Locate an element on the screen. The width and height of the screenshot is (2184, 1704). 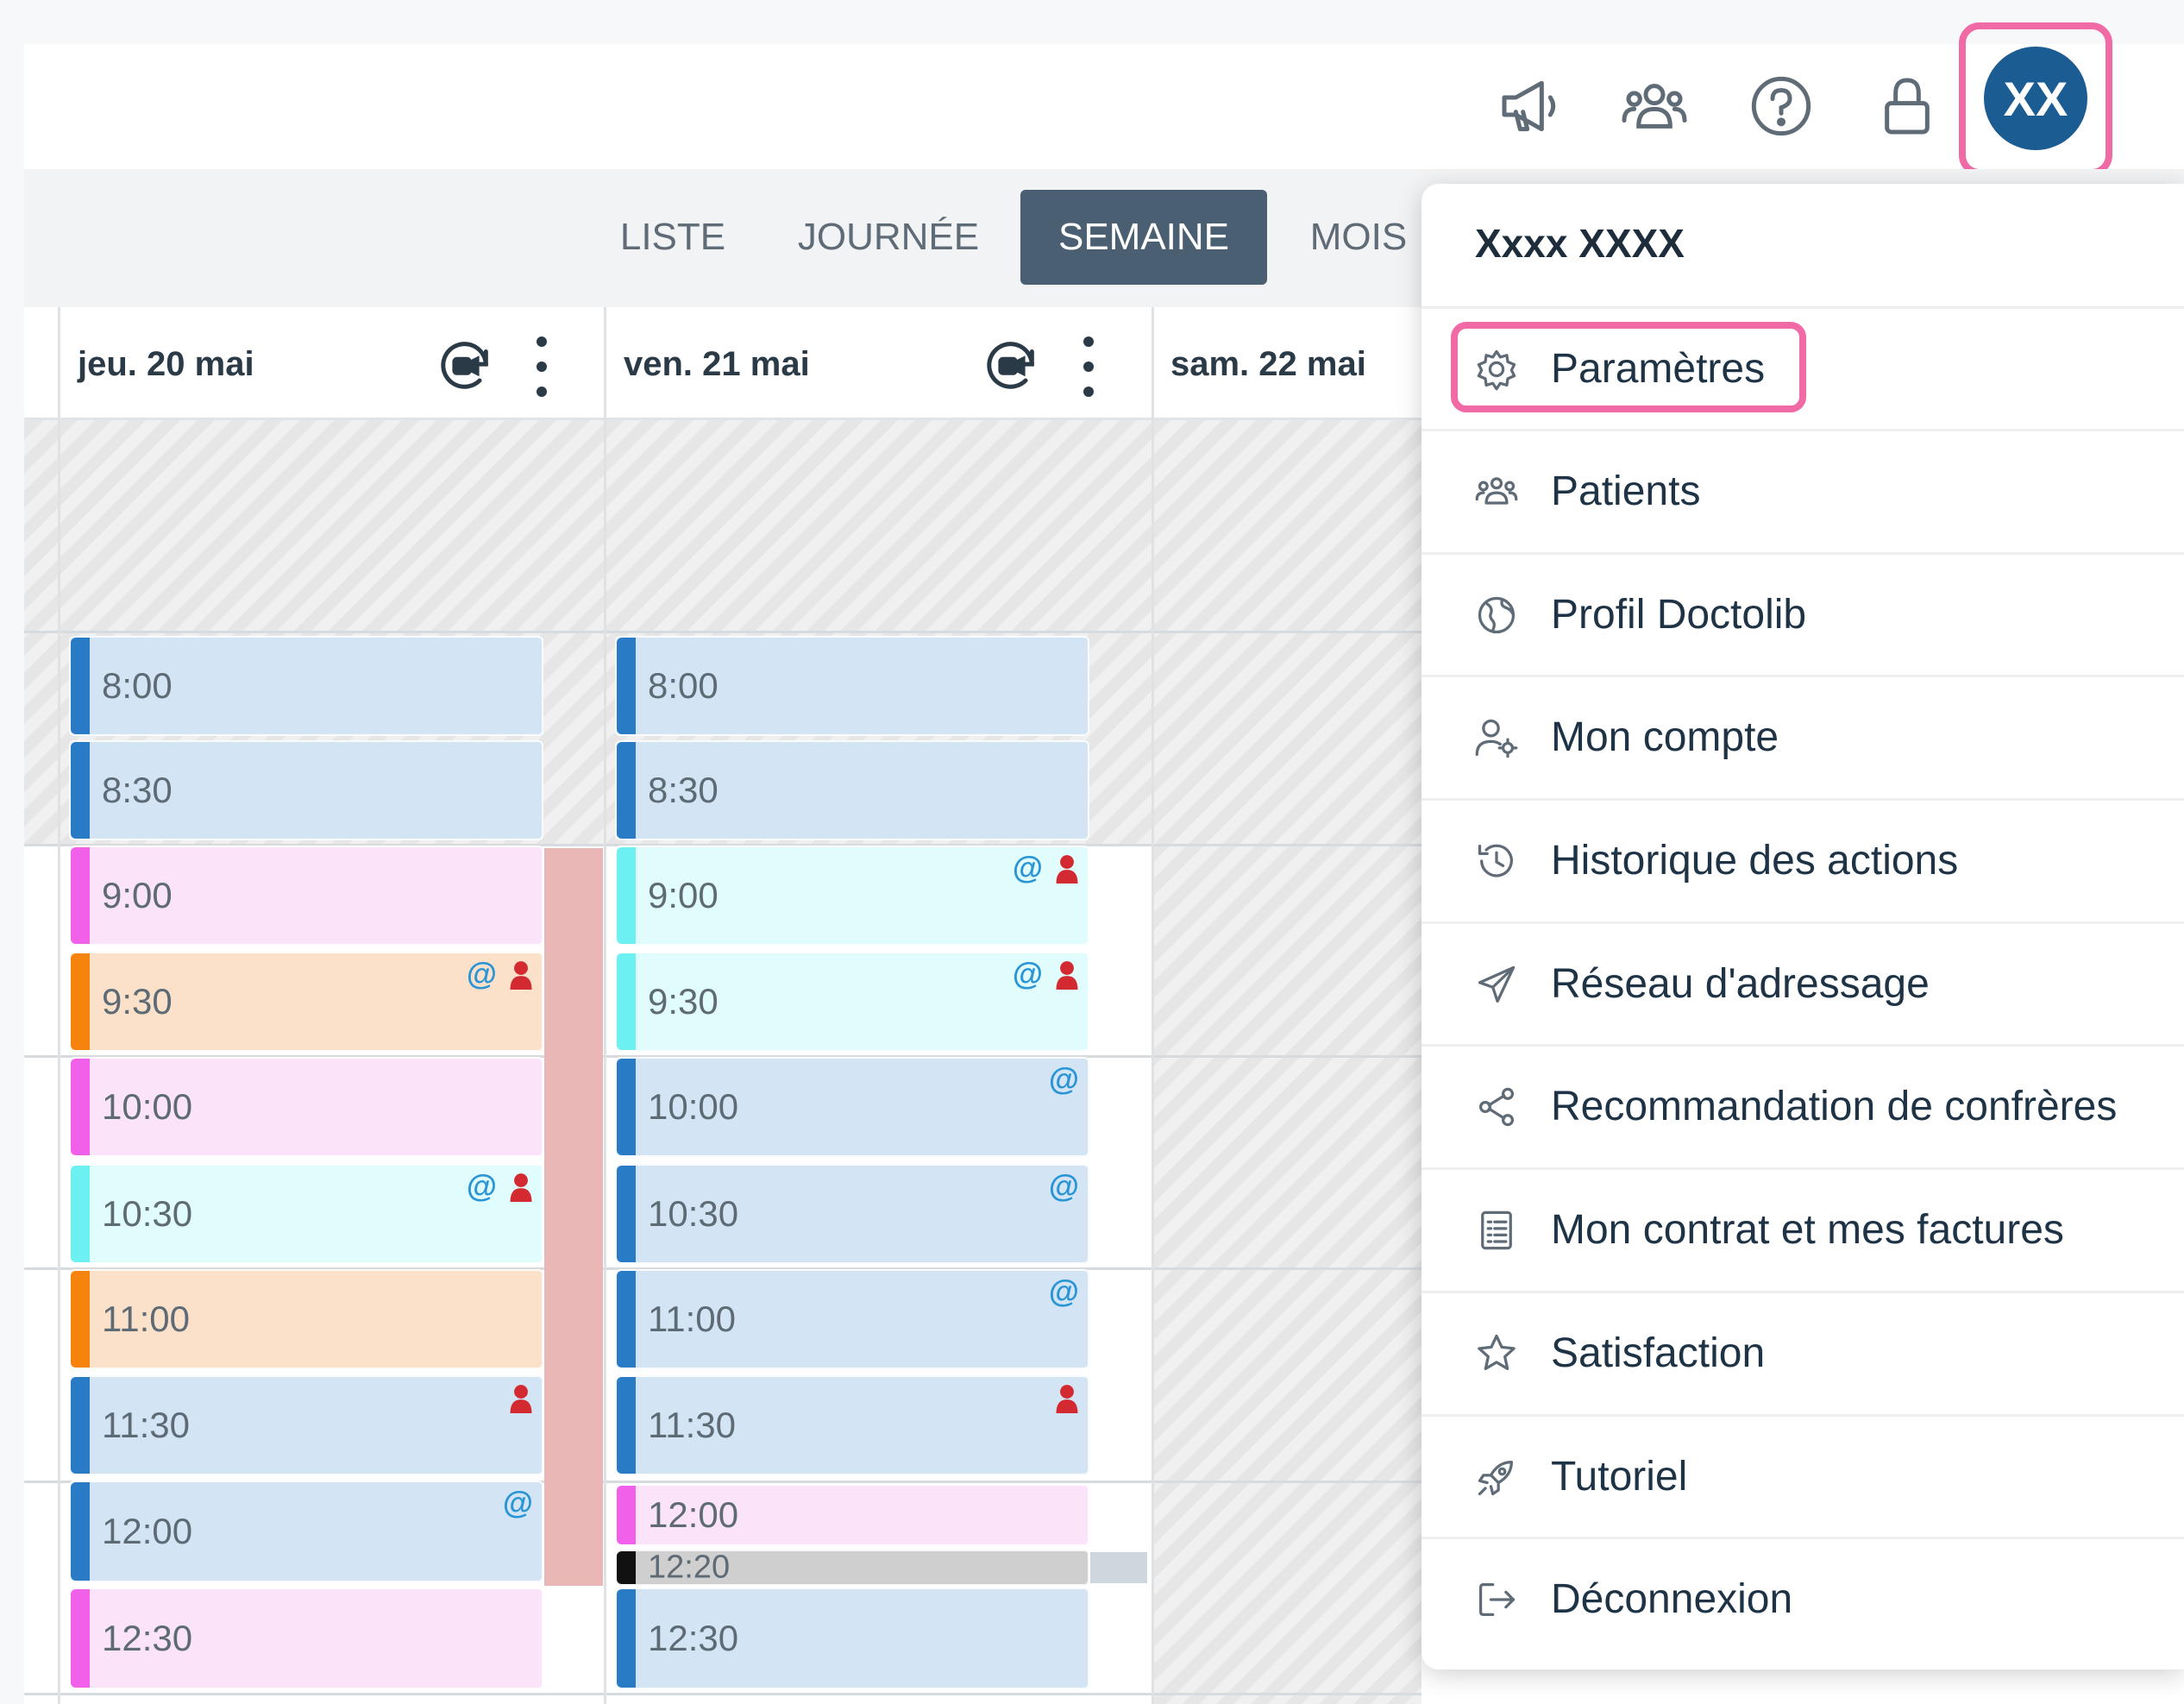
menu-item-label: Historique des actions is located at coordinates (1755, 860).